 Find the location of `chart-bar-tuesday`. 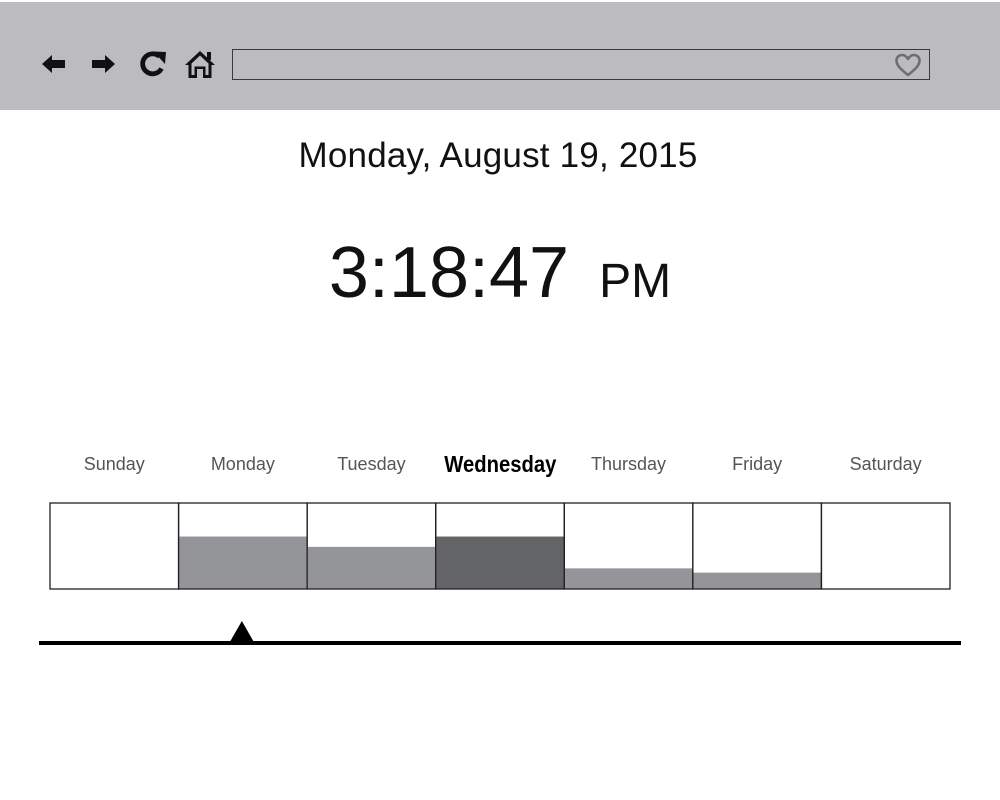

chart-bar-tuesday is located at coordinates (371, 567).